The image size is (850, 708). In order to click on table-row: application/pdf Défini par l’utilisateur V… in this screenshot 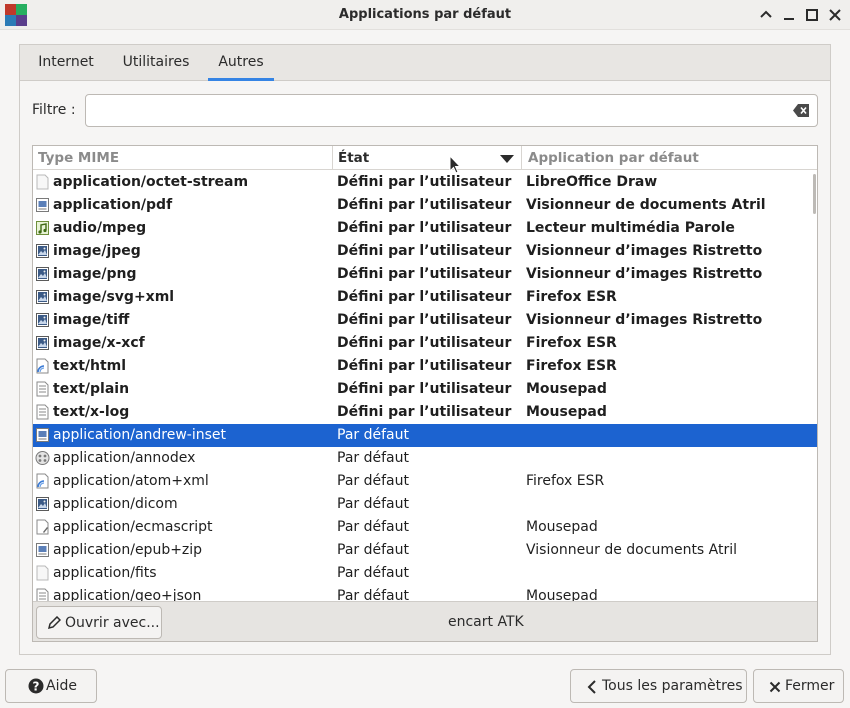, I will do `click(425, 205)`.